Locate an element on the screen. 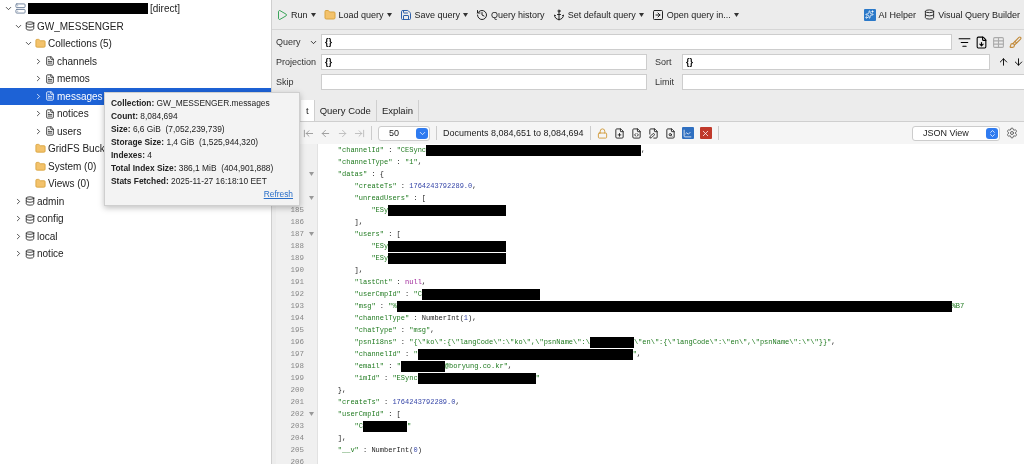  document-range: Documents 8,084,651 to 8,084,694 is located at coordinates (513, 133).